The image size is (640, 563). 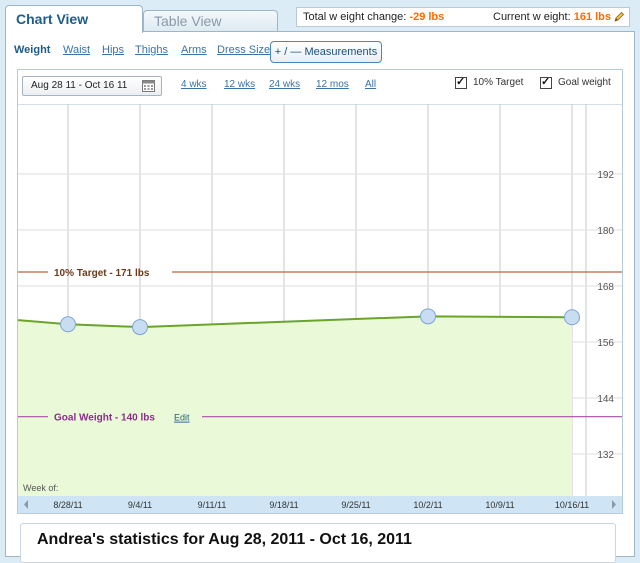 What do you see at coordinates (427, 505) in the screenshot?
I see `x-tick-label: 10/2/11` at bounding box center [427, 505].